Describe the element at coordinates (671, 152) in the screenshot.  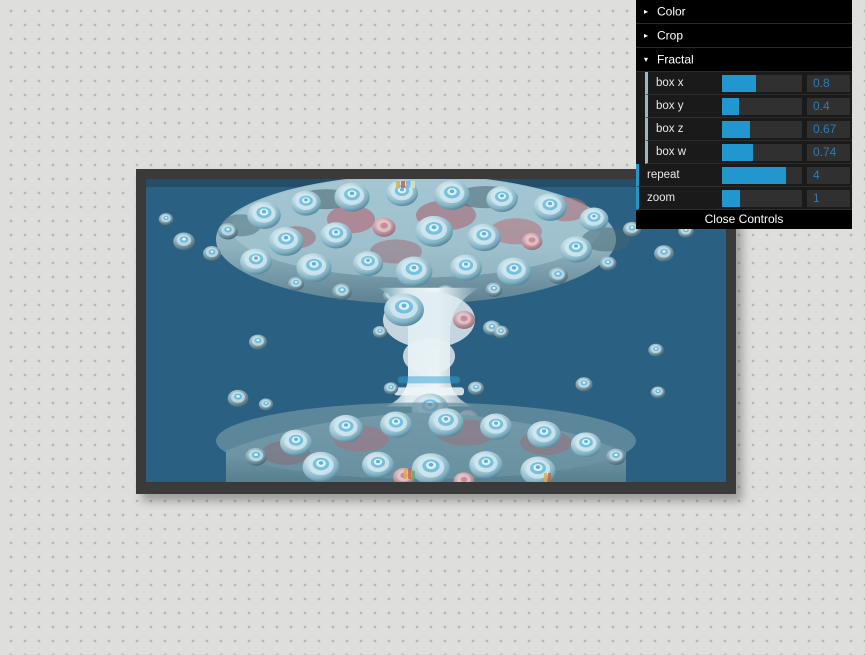
I see `slider-label: box w` at that location.